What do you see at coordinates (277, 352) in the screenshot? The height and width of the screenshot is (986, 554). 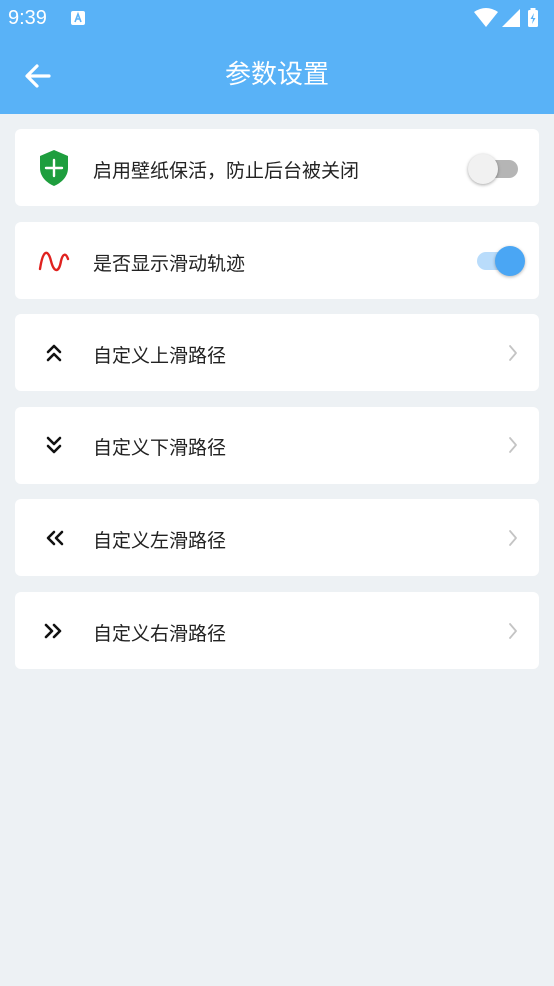 I see `setting-swipe-up-path: 自定义上滑路径` at bounding box center [277, 352].